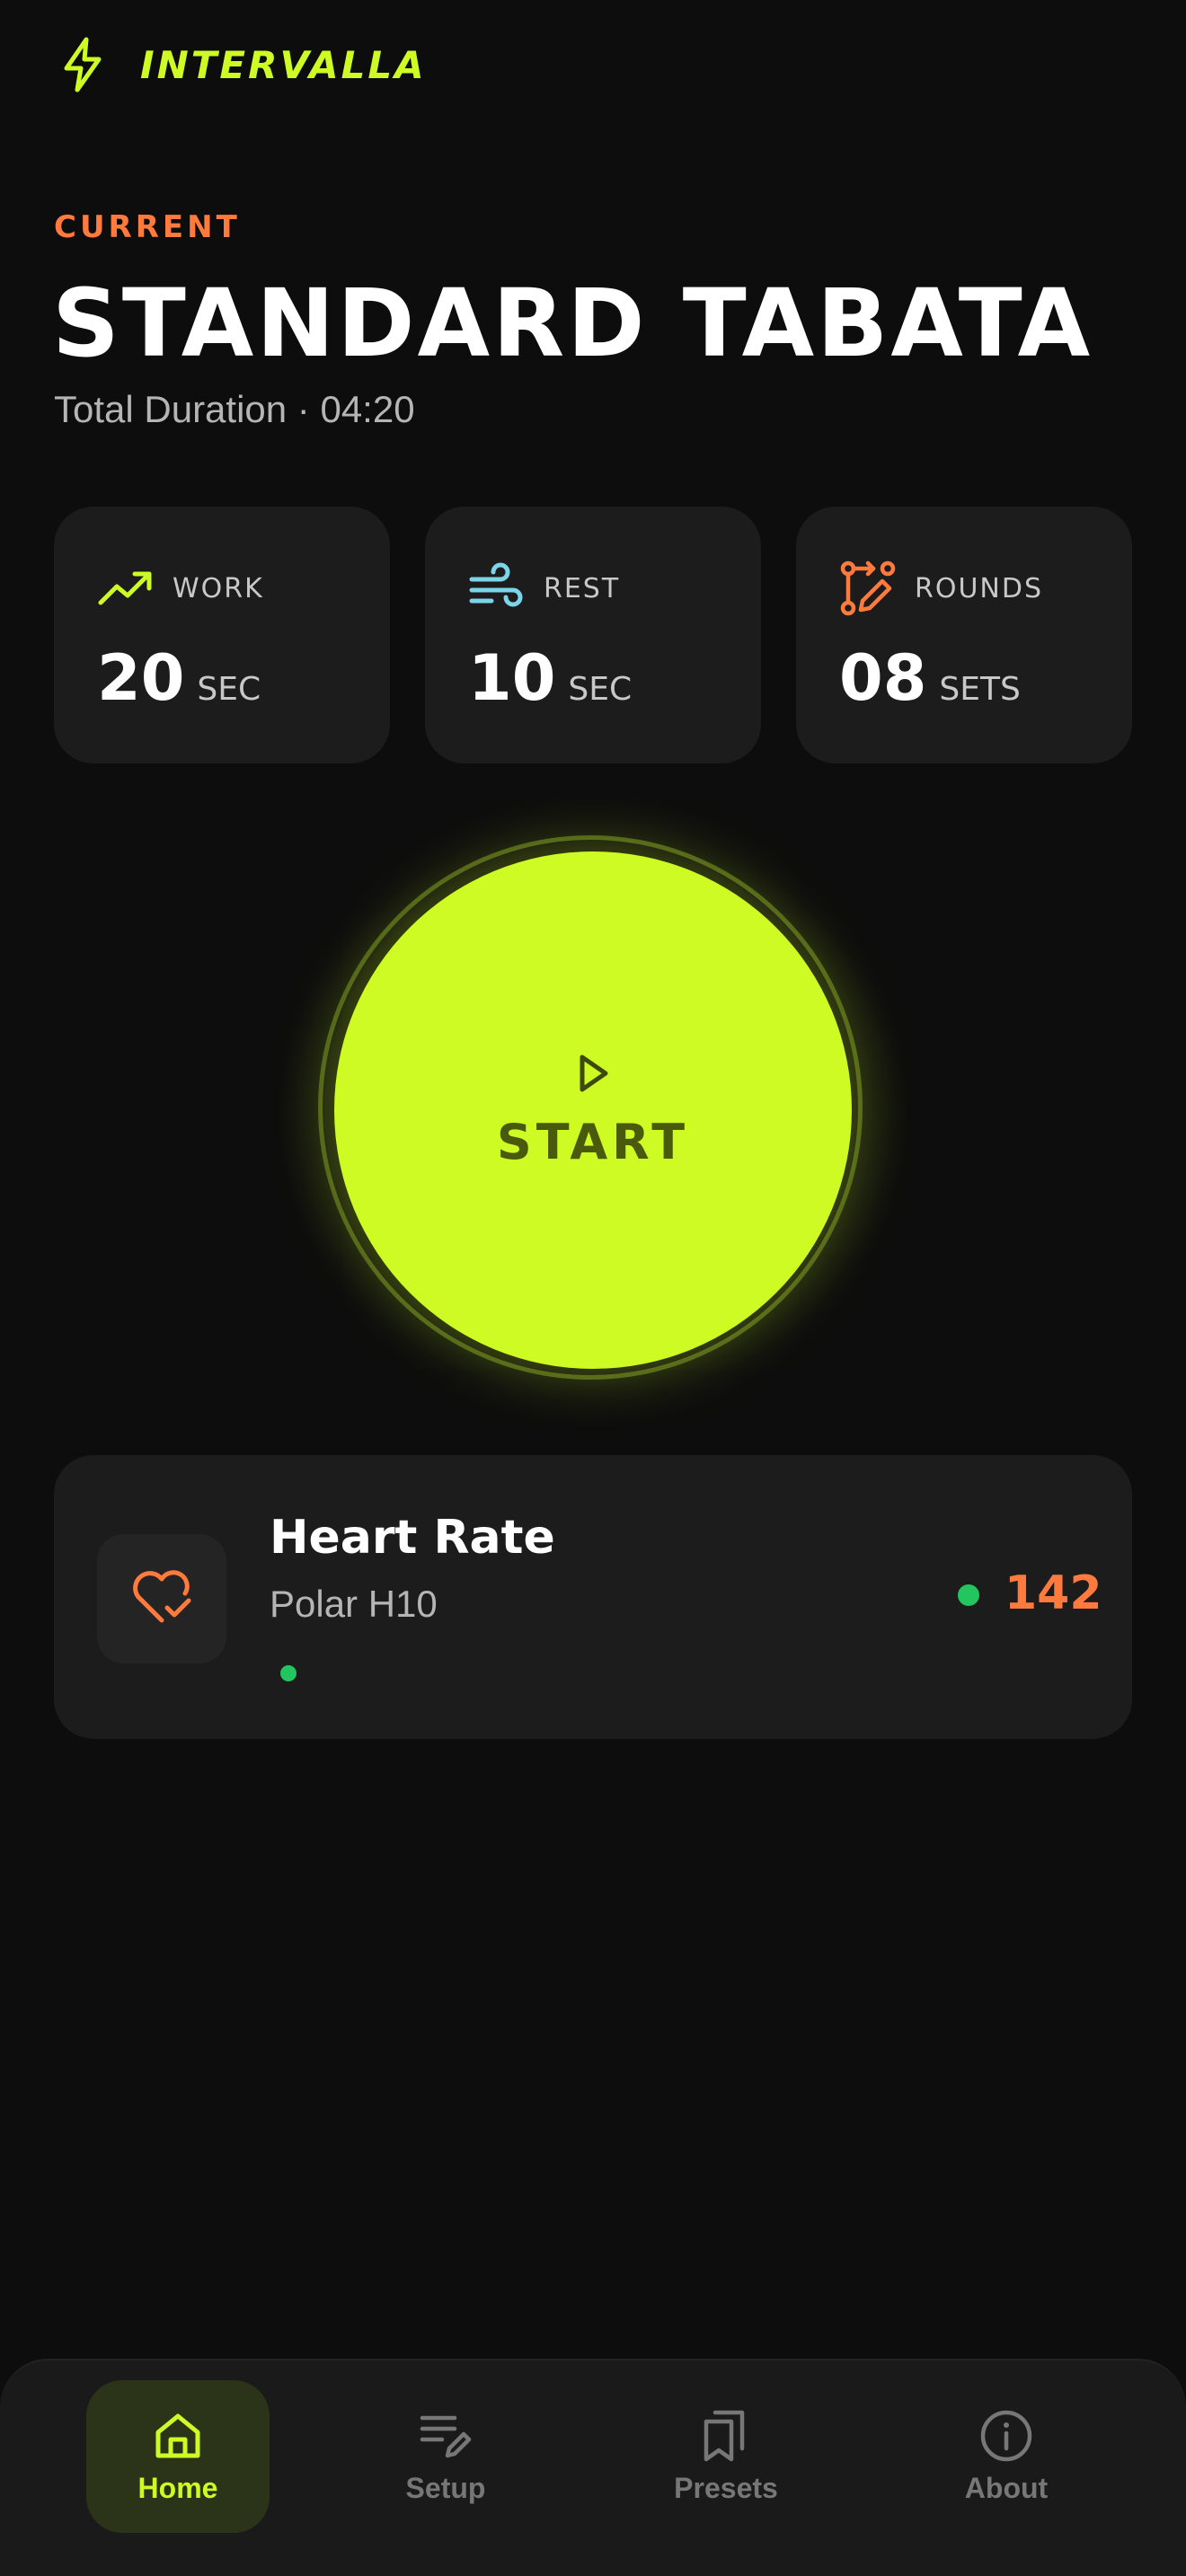 The width and height of the screenshot is (1186, 2576). Describe the element at coordinates (234, 409) in the screenshot. I see `total-duration: Total Duration · 04:20` at that location.